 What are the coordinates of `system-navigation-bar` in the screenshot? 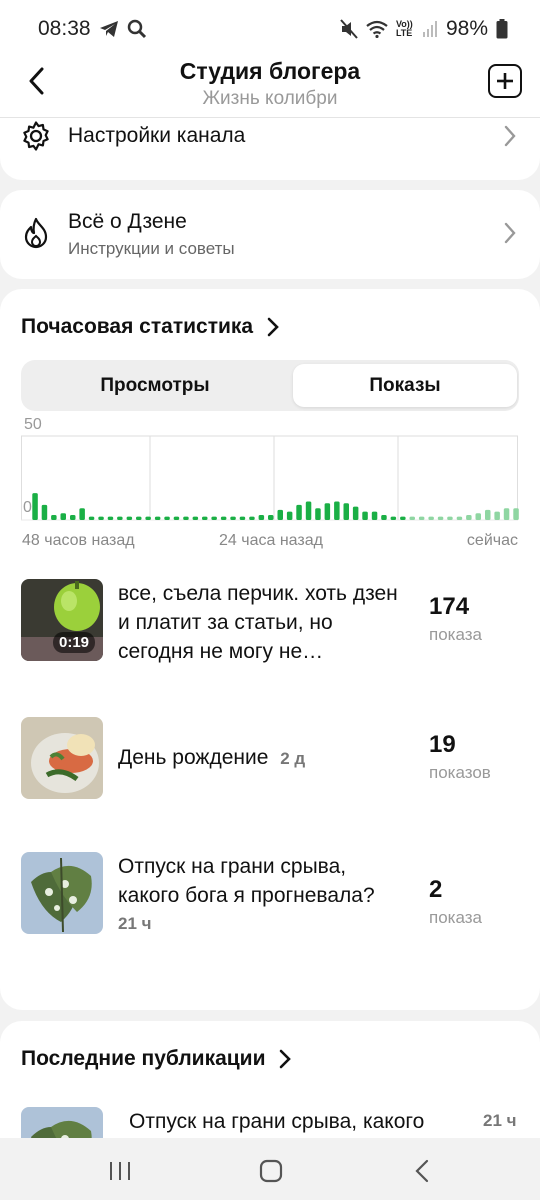 It's located at (270, 1169).